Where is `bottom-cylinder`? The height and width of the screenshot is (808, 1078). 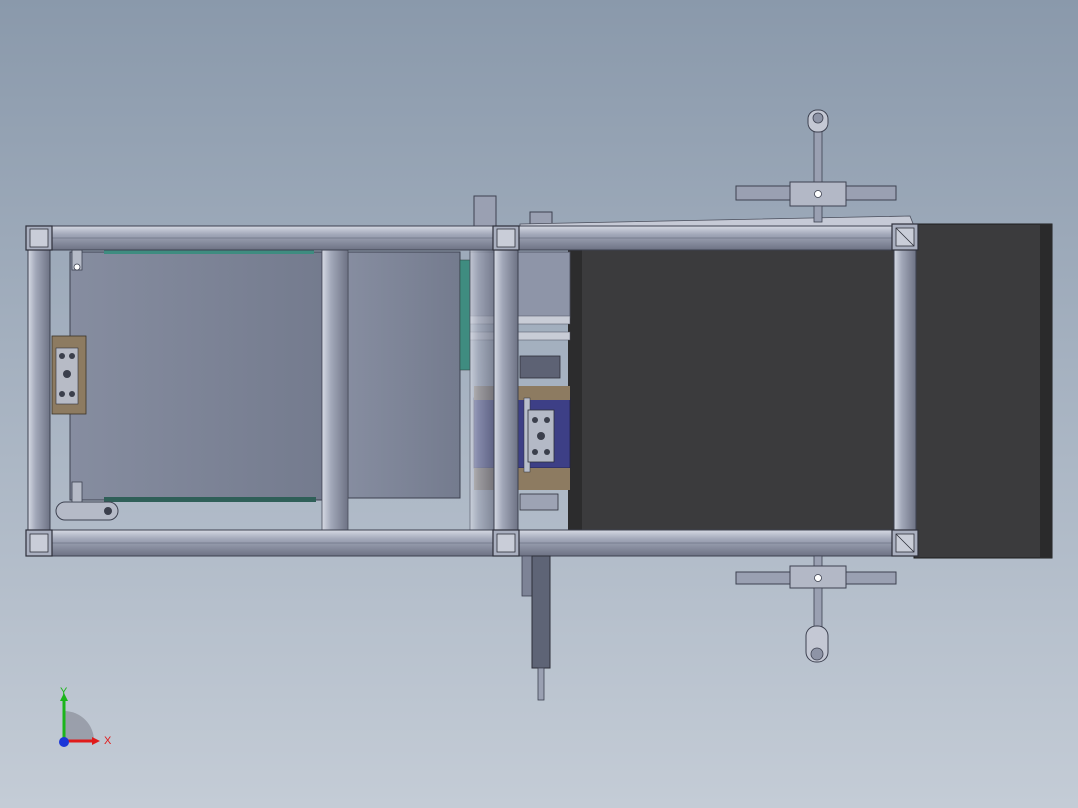 bottom-cylinder is located at coordinates (536, 628).